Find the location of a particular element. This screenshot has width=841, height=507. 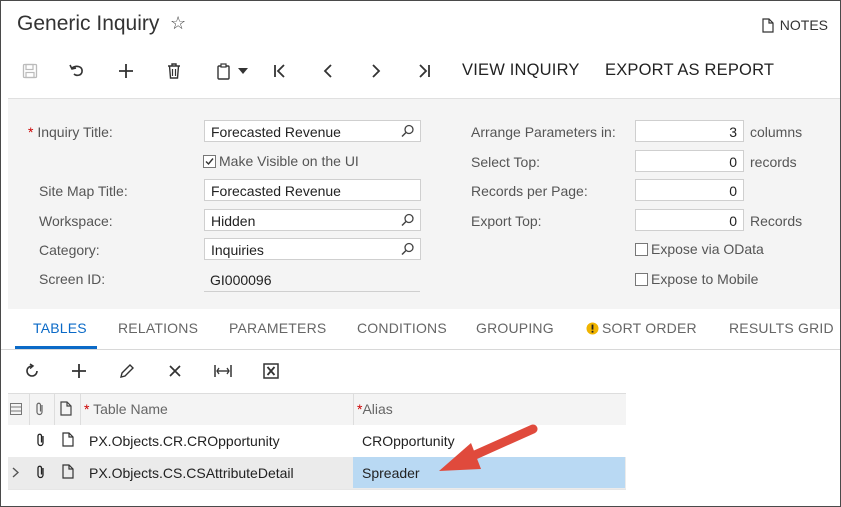

tab-conditions: CONDITIONS is located at coordinates (402, 328).